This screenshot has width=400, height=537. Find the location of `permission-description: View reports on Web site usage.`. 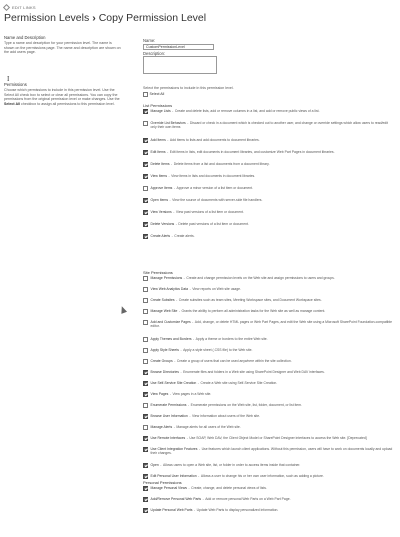

permission-description: View reports on Web site usage. is located at coordinates (216, 289).